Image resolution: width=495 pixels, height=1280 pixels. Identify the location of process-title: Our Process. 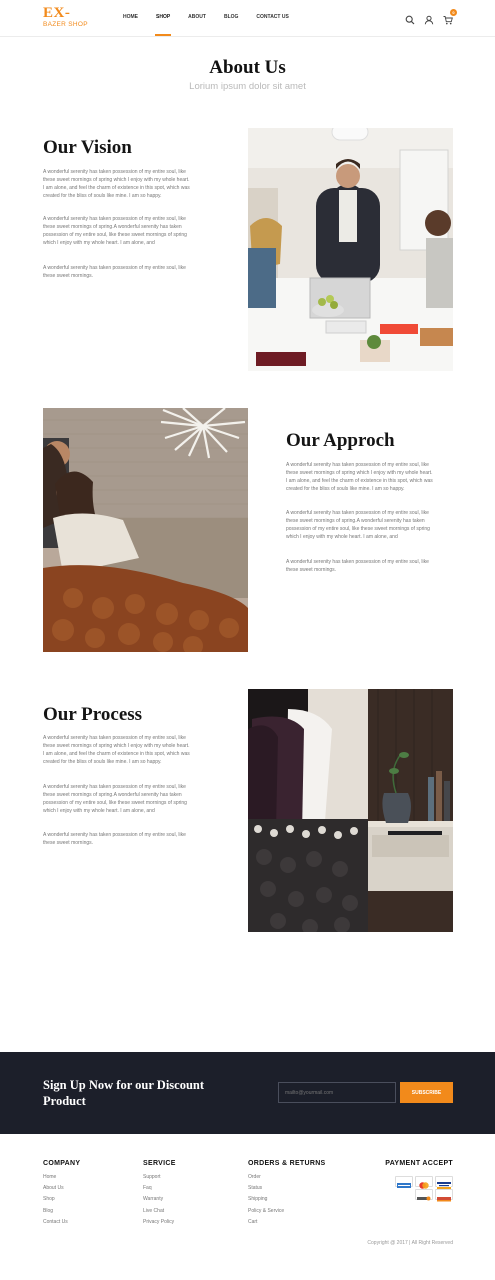
(93, 714).